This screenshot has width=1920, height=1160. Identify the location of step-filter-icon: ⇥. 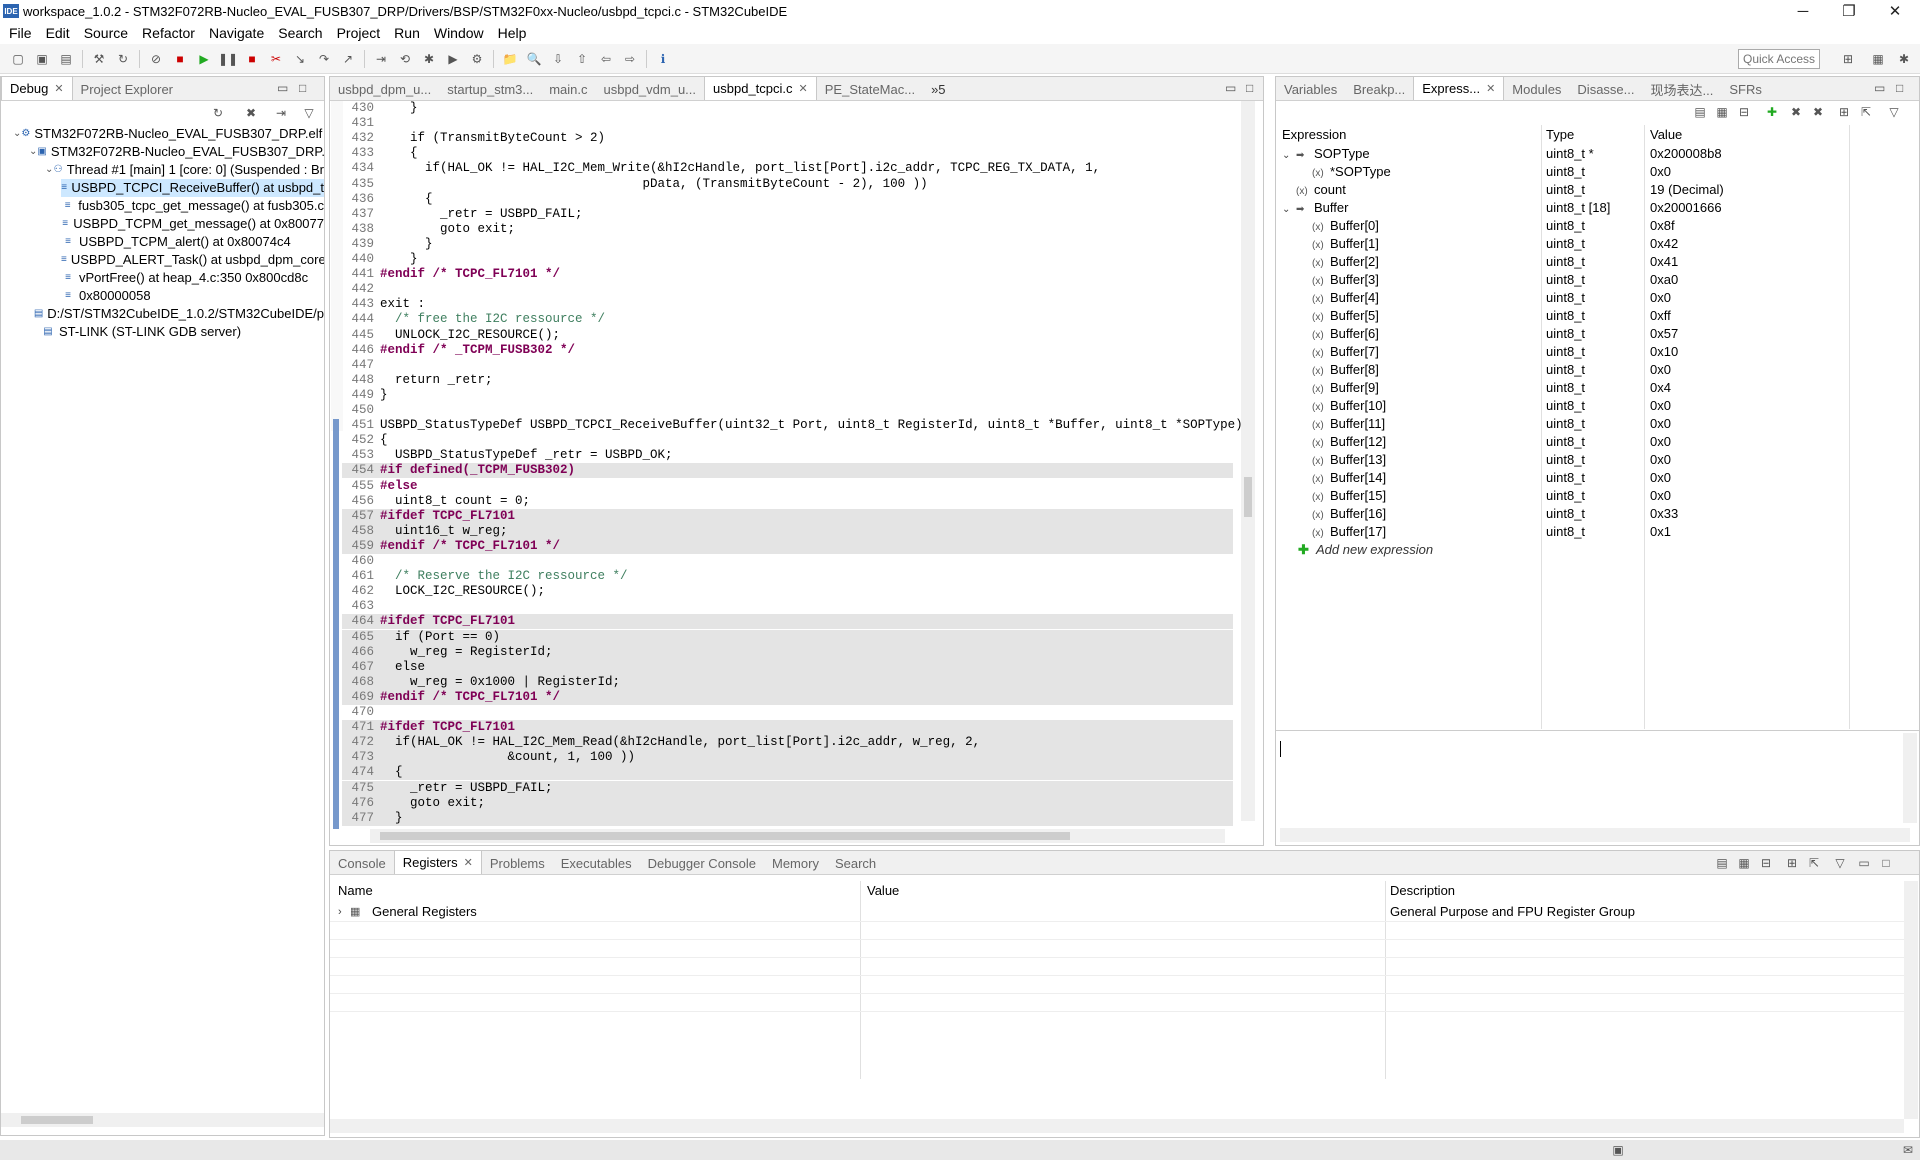
(281, 113).